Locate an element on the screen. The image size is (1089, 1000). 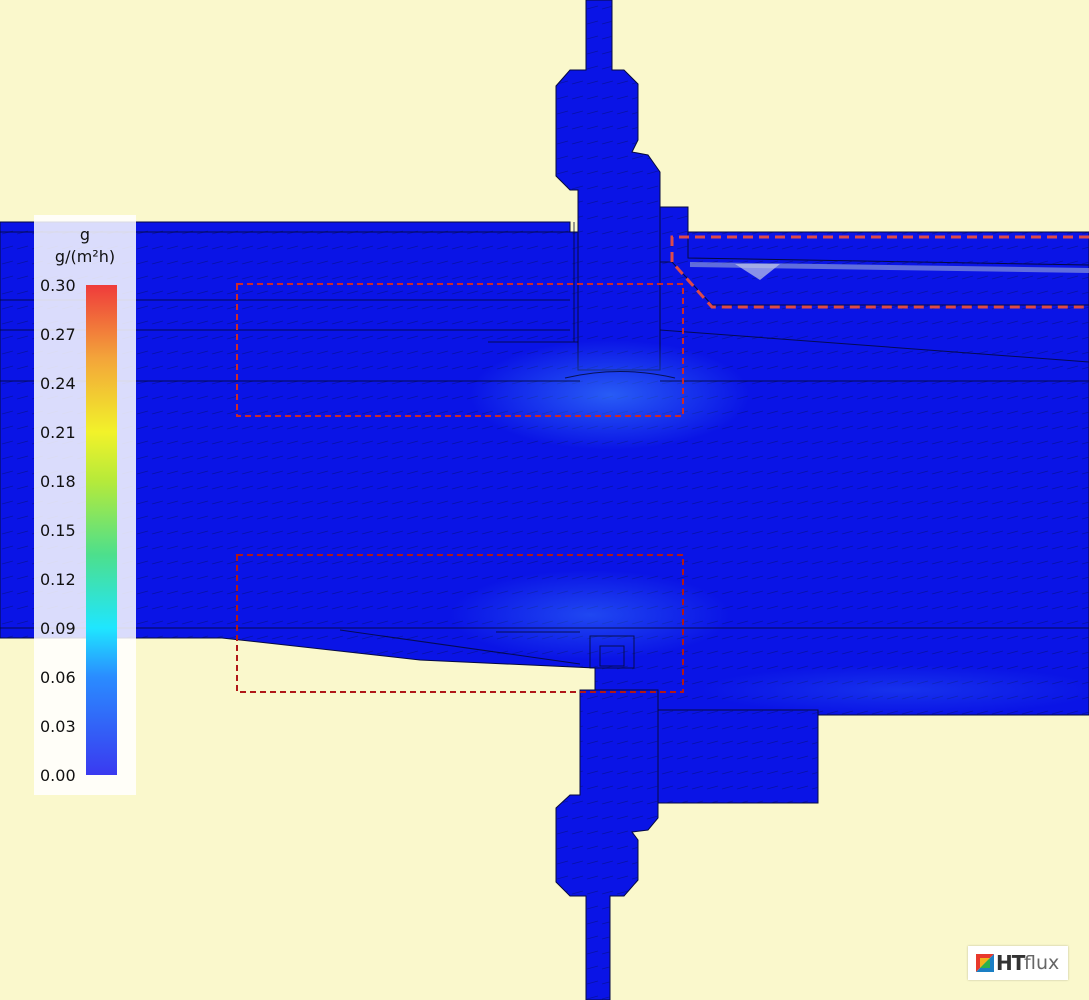
legend-tick: 0.06 is located at coordinates (58, 677).